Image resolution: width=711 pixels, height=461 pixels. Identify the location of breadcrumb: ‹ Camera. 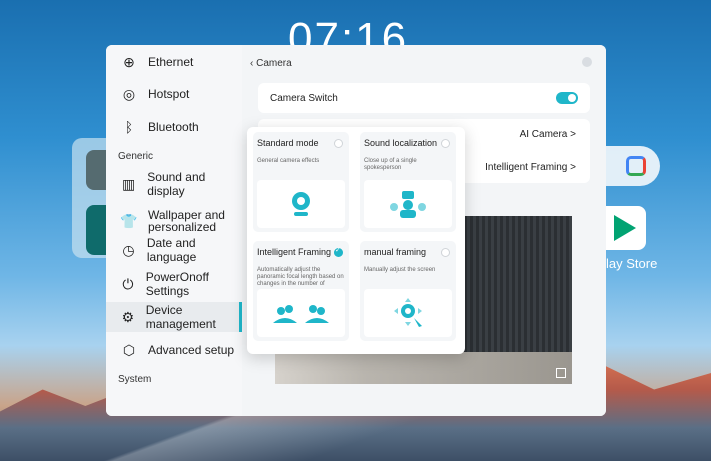
(271, 63).